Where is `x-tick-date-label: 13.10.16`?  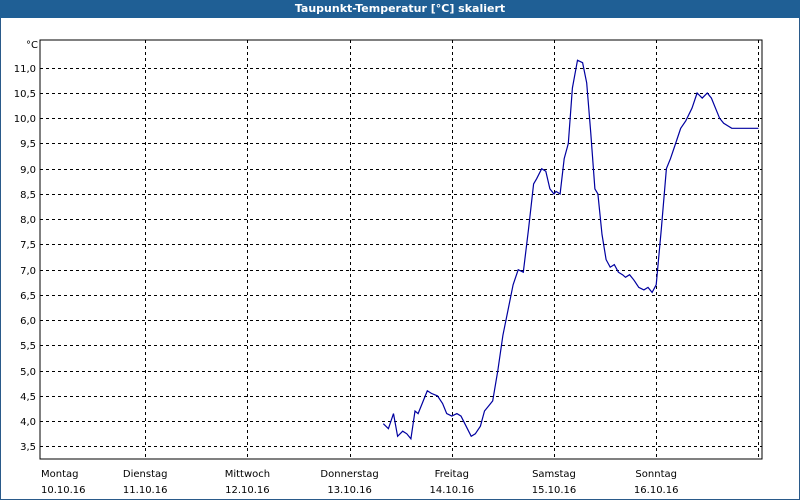
x-tick-date-label: 13.10.16 is located at coordinates (349, 490).